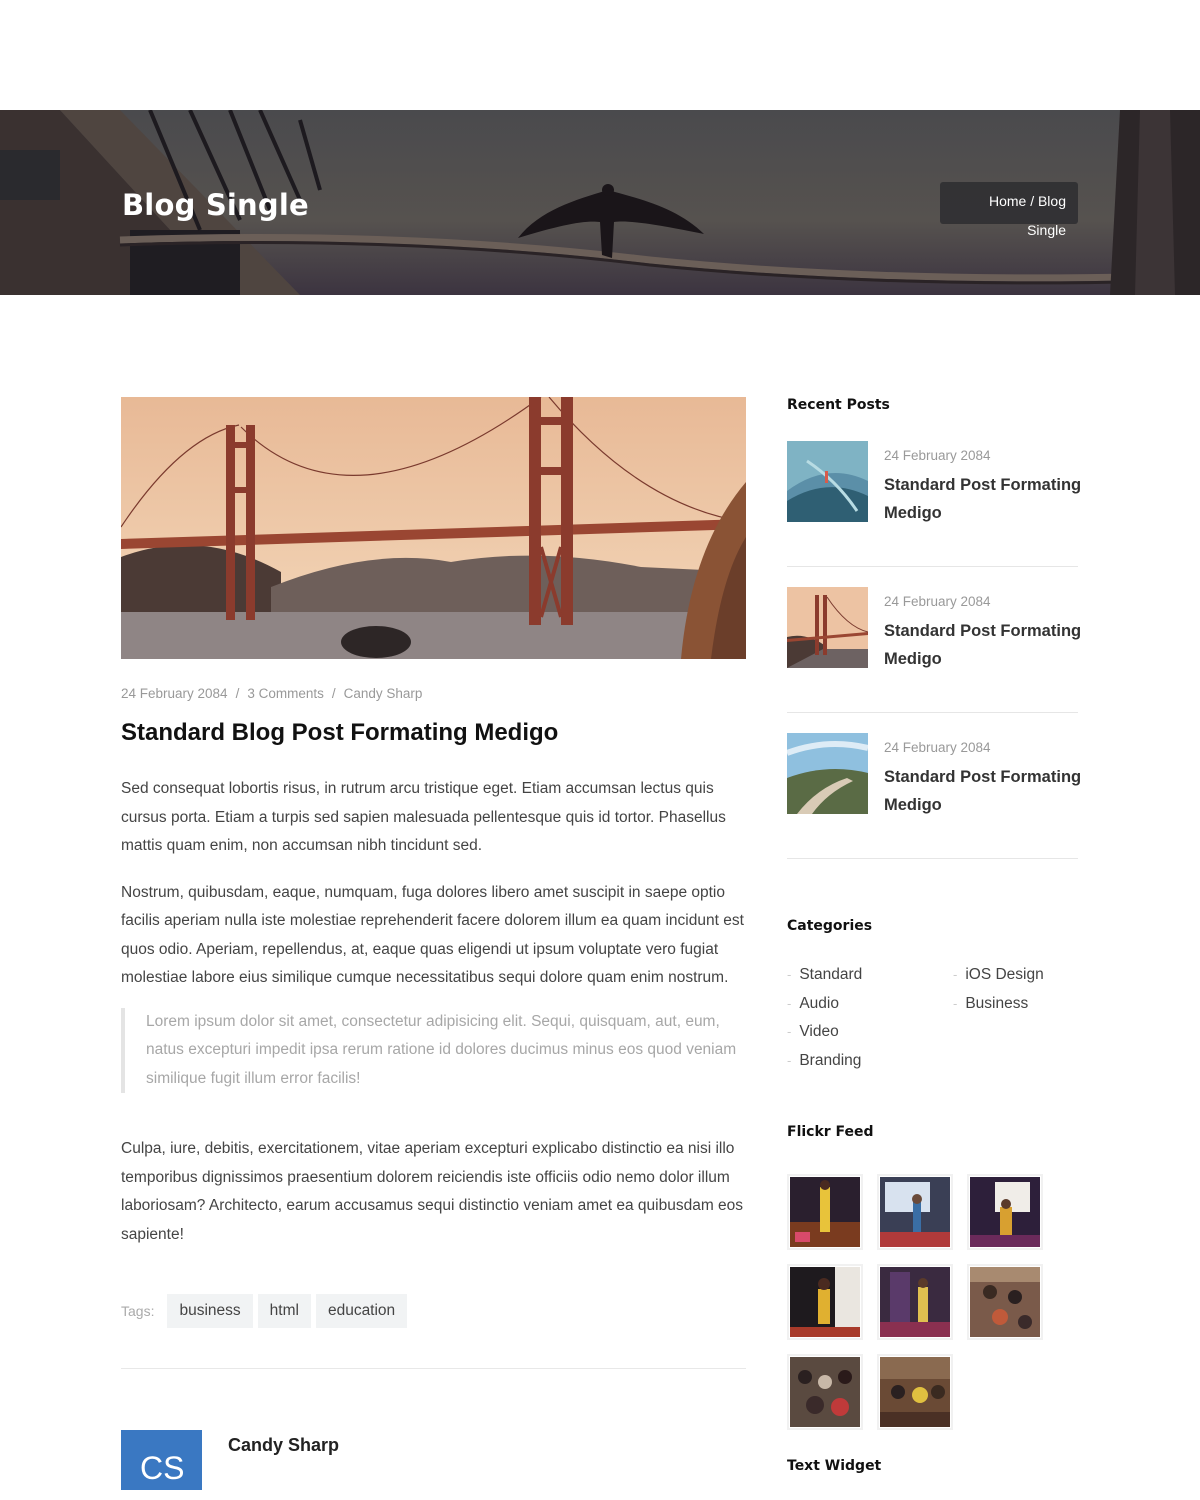 The height and width of the screenshot is (1500, 1200). I want to click on tag-html: html, so click(284, 1311).